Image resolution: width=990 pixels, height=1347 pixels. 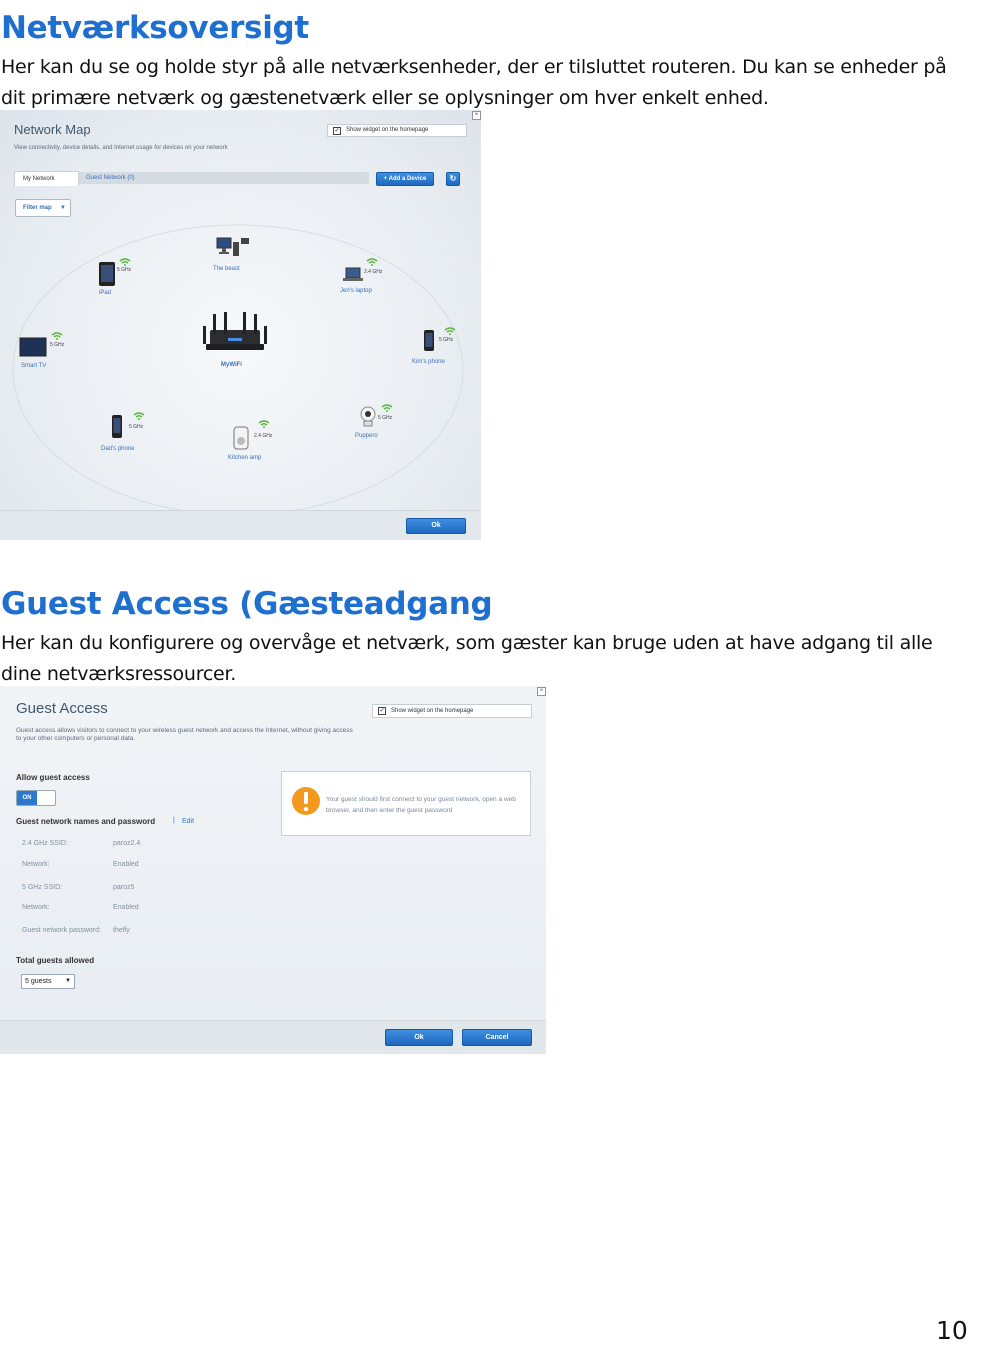 What do you see at coordinates (86, 821) in the screenshot?
I see `guest-network-names-label: Guest network names and password` at bounding box center [86, 821].